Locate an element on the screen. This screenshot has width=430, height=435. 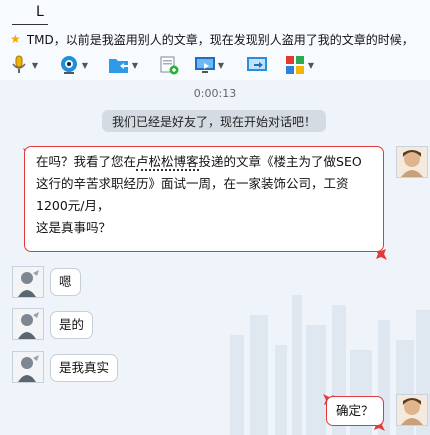
message-line: 1200元/月， is located at coordinates (73, 205).